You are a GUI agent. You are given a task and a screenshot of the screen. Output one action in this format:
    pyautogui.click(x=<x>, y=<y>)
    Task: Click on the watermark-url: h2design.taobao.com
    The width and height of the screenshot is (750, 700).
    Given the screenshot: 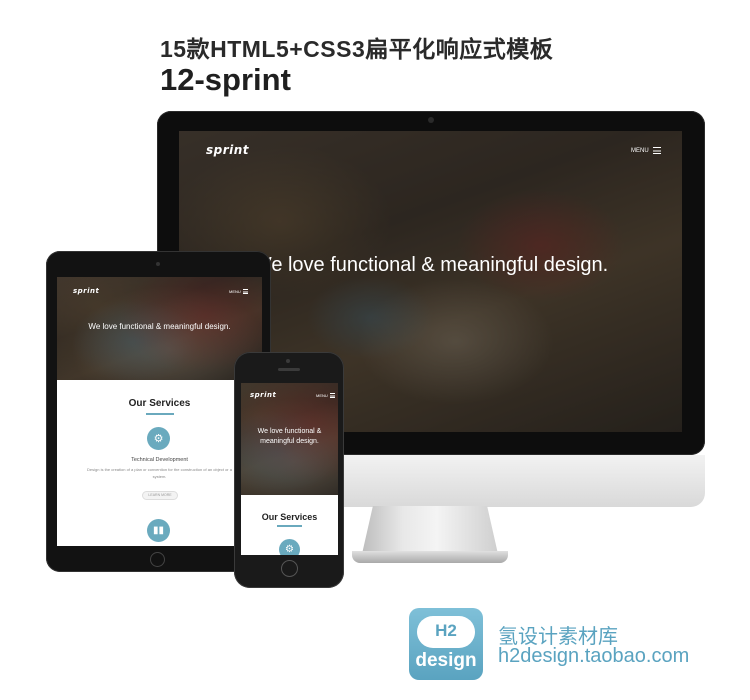 What is the action you would take?
    pyautogui.click(x=593, y=656)
    